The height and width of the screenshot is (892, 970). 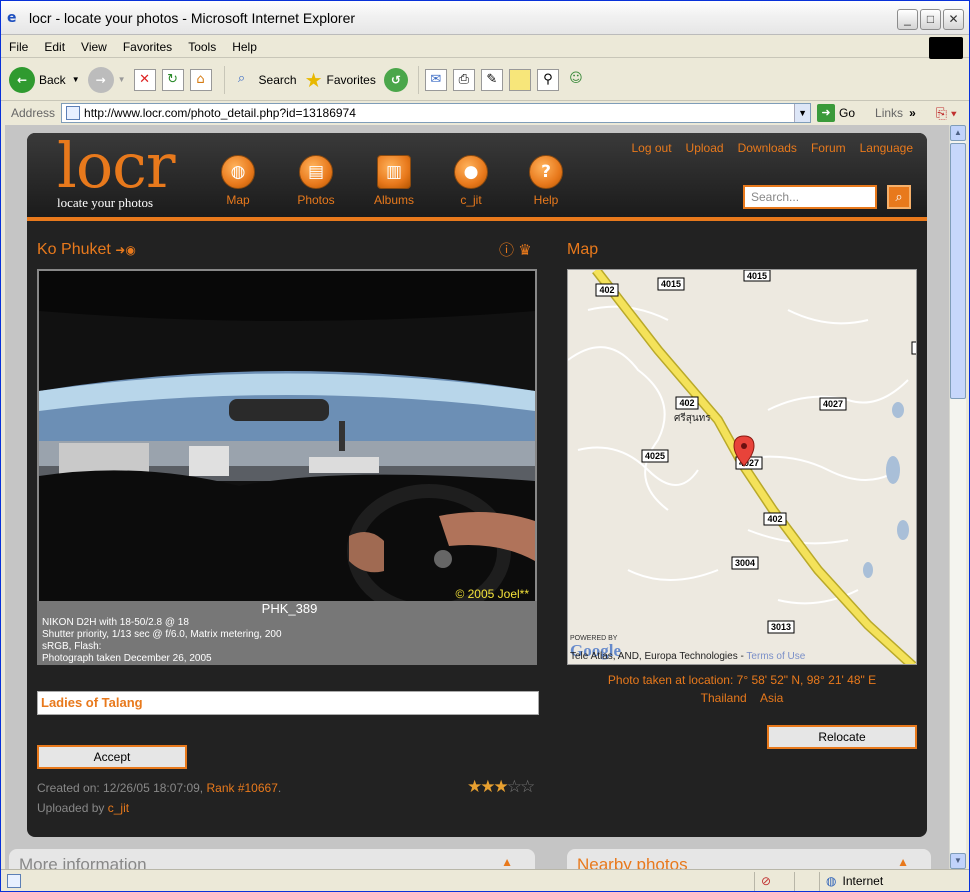 I want to click on scroll-up-arrow: ▲, so click(x=958, y=133).